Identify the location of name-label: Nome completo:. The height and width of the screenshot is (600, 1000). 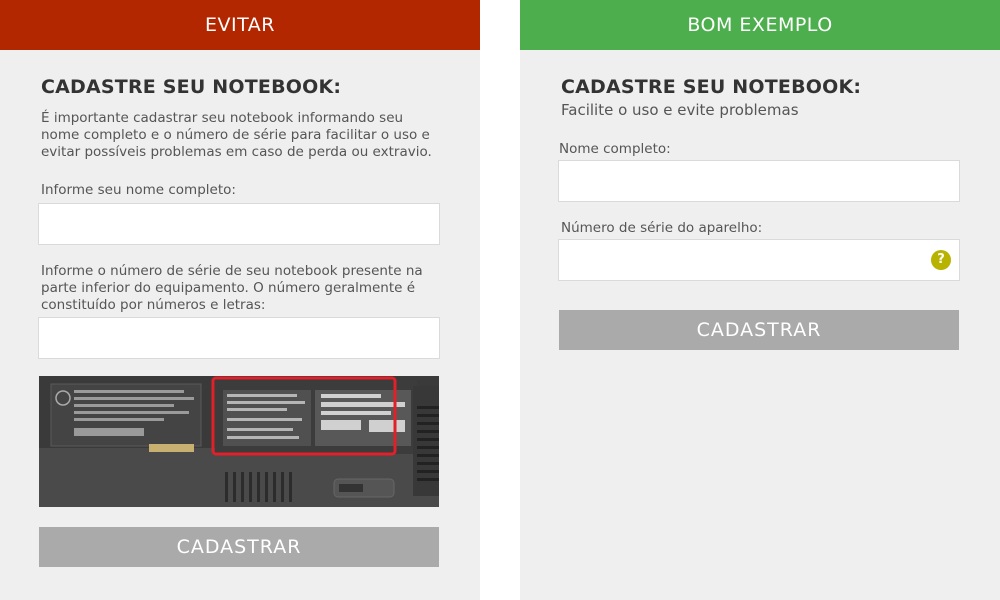
(615, 149).